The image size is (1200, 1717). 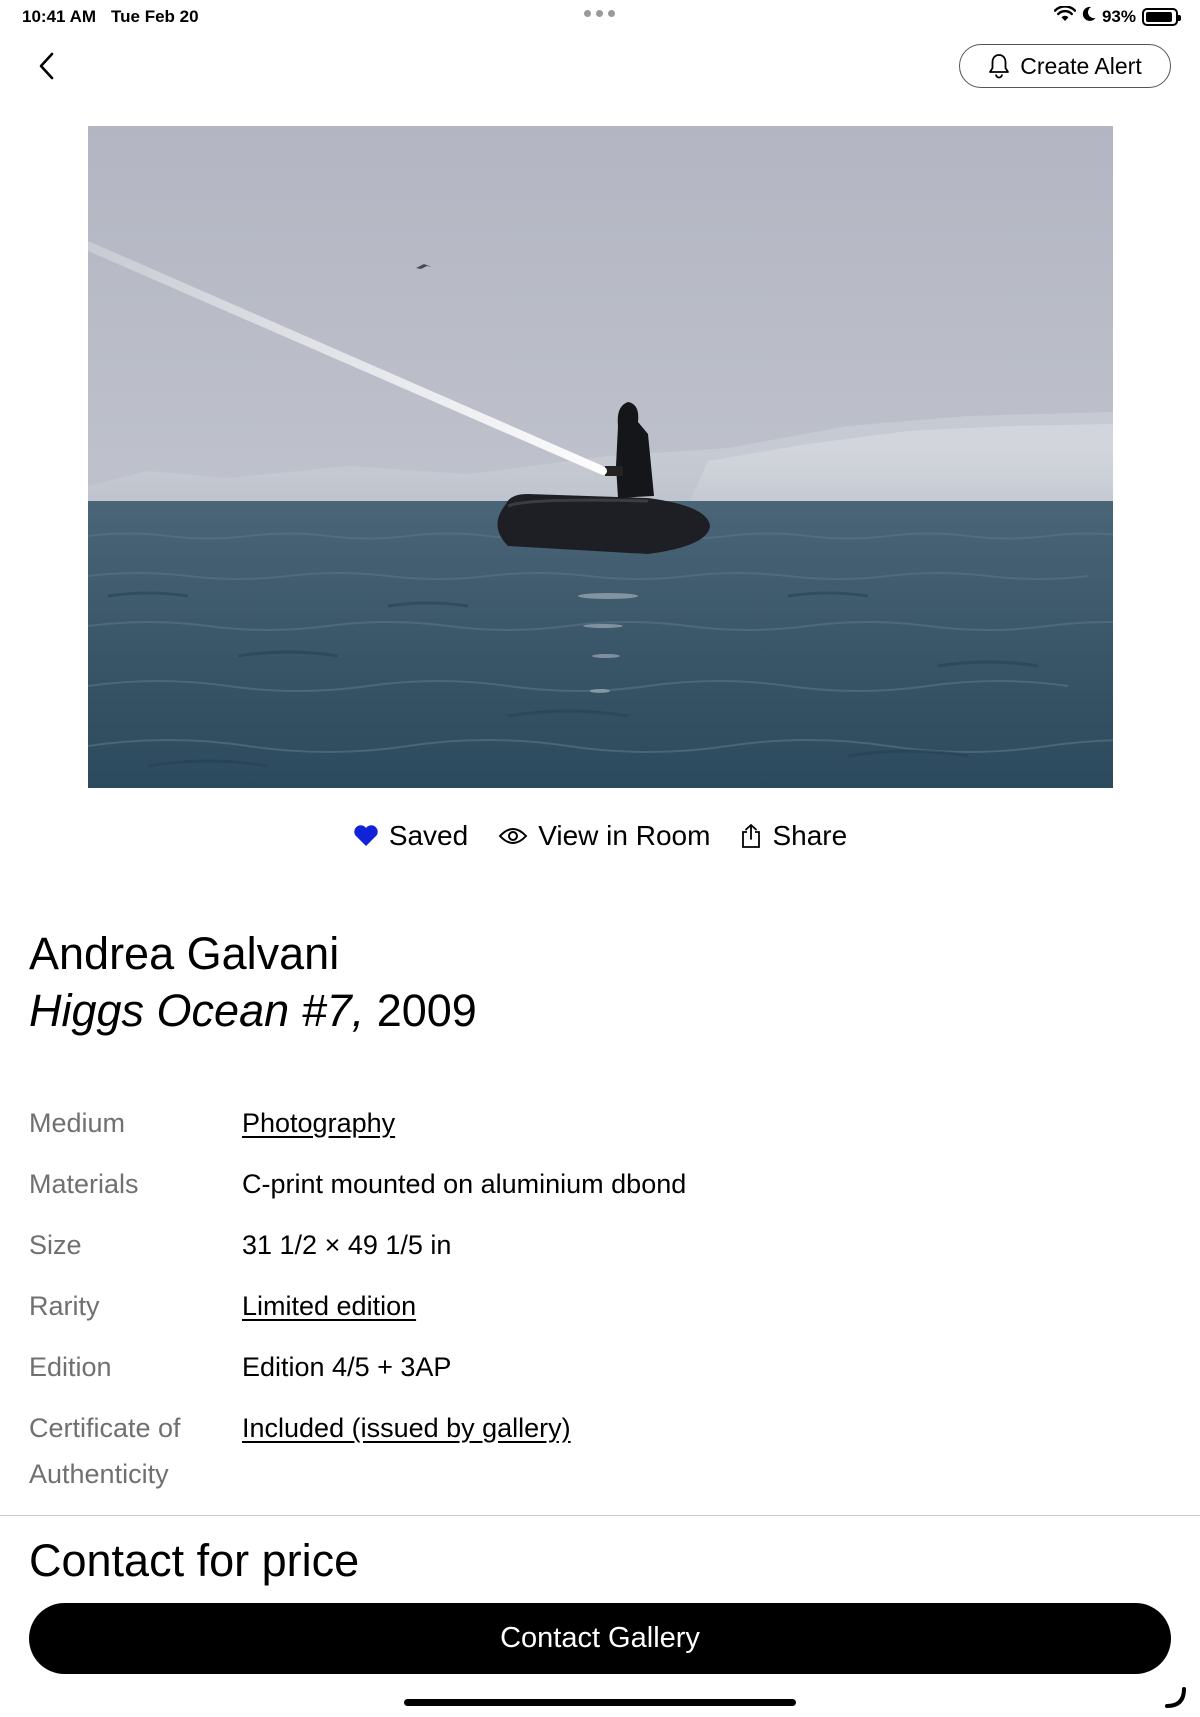 What do you see at coordinates (428, 835) in the screenshot?
I see `saved-label: Saved` at bounding box center [428, 835].